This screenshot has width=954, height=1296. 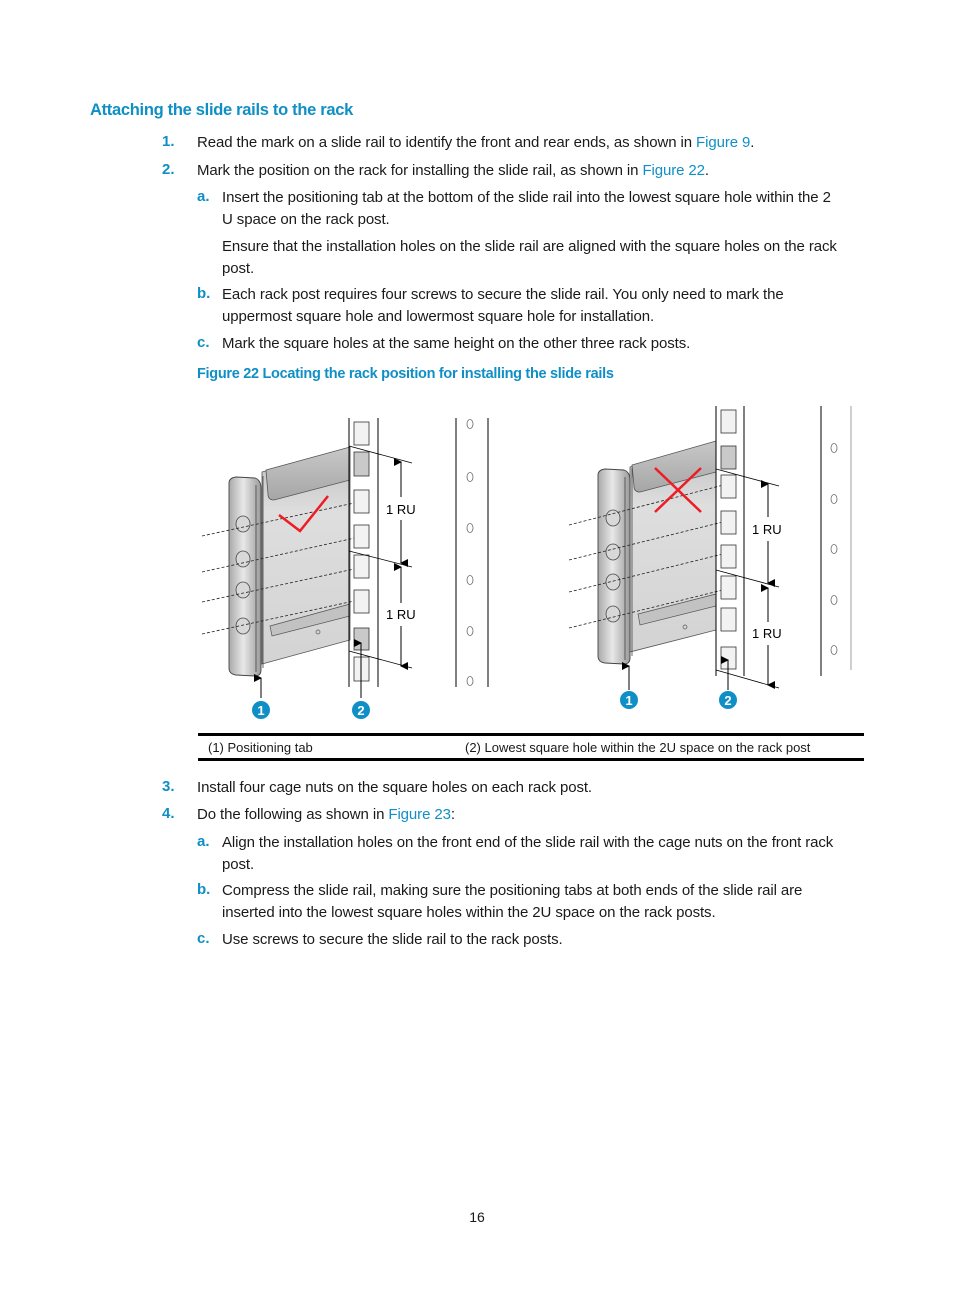 I want to click on substep-text: post., so click(x=238, y=864).